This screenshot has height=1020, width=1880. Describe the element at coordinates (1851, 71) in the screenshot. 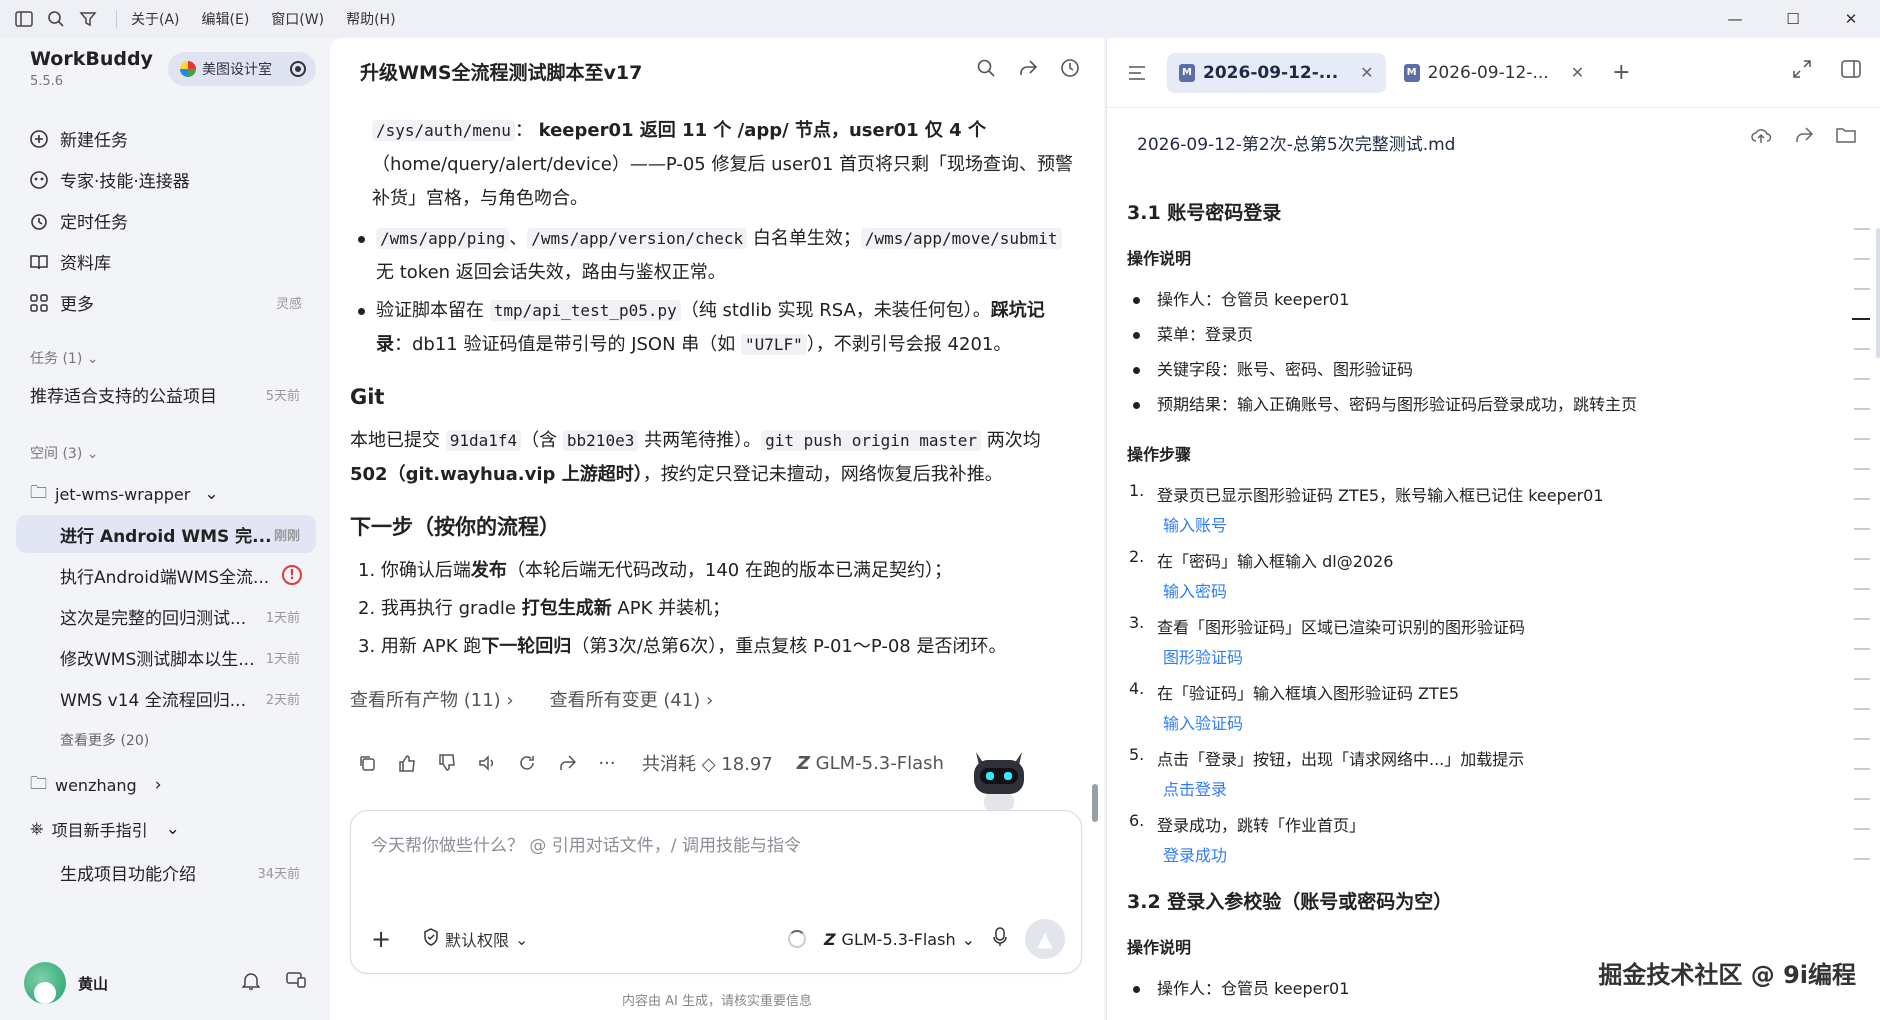

I see `panel-toggle-icon` at that location.